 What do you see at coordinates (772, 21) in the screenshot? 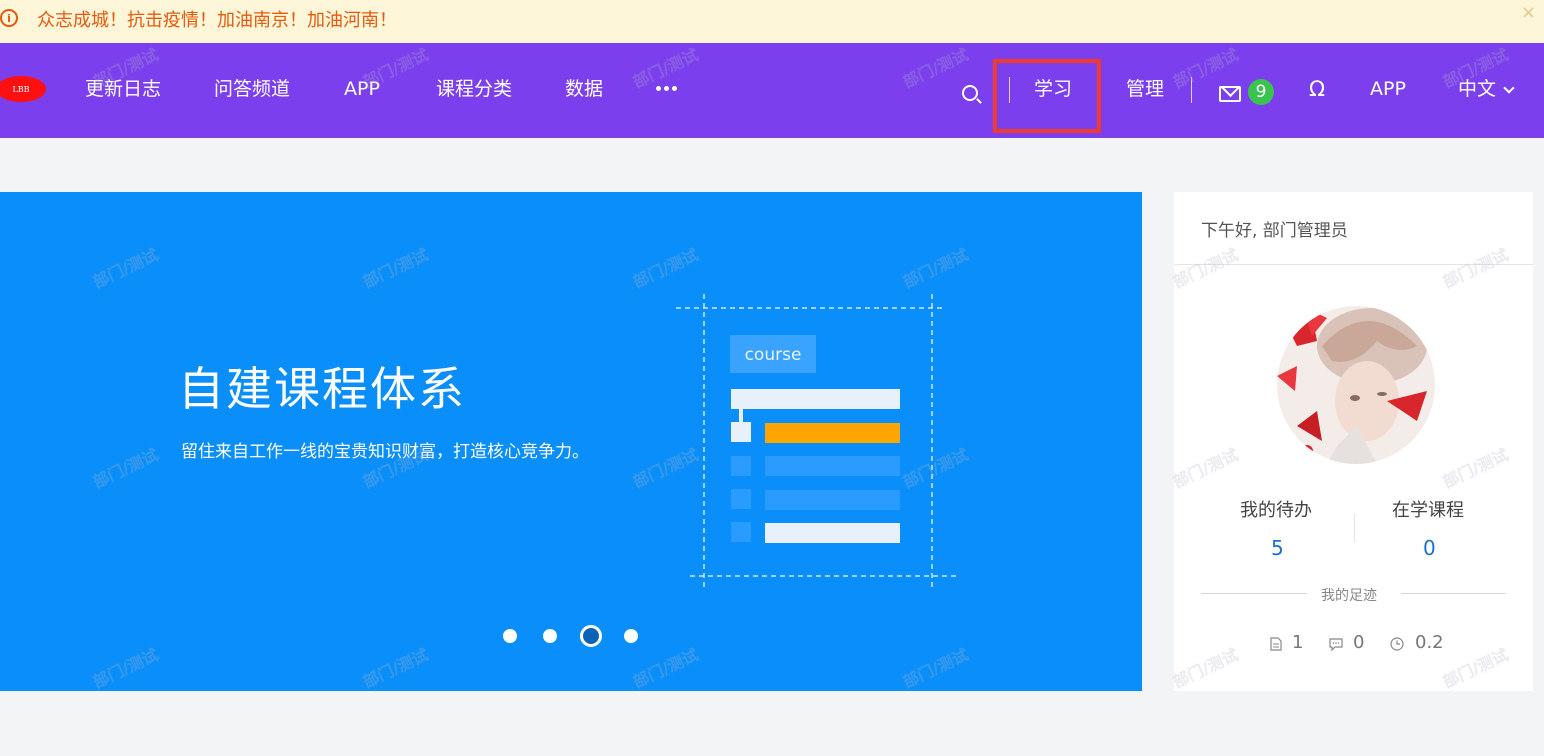
I see `notice-bar: i 众志成城！抗击疫情！加油南京！加油河南！ ×` at bounding box center [772, 21].